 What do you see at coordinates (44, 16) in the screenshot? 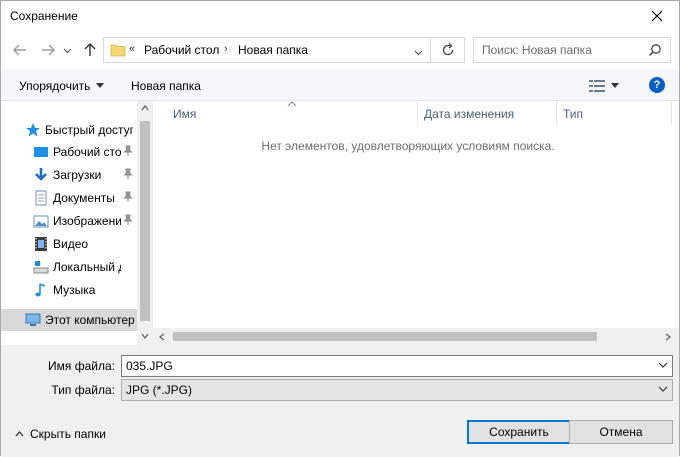
I see `window-title: Сохранение` at bounding box center [44, 16].